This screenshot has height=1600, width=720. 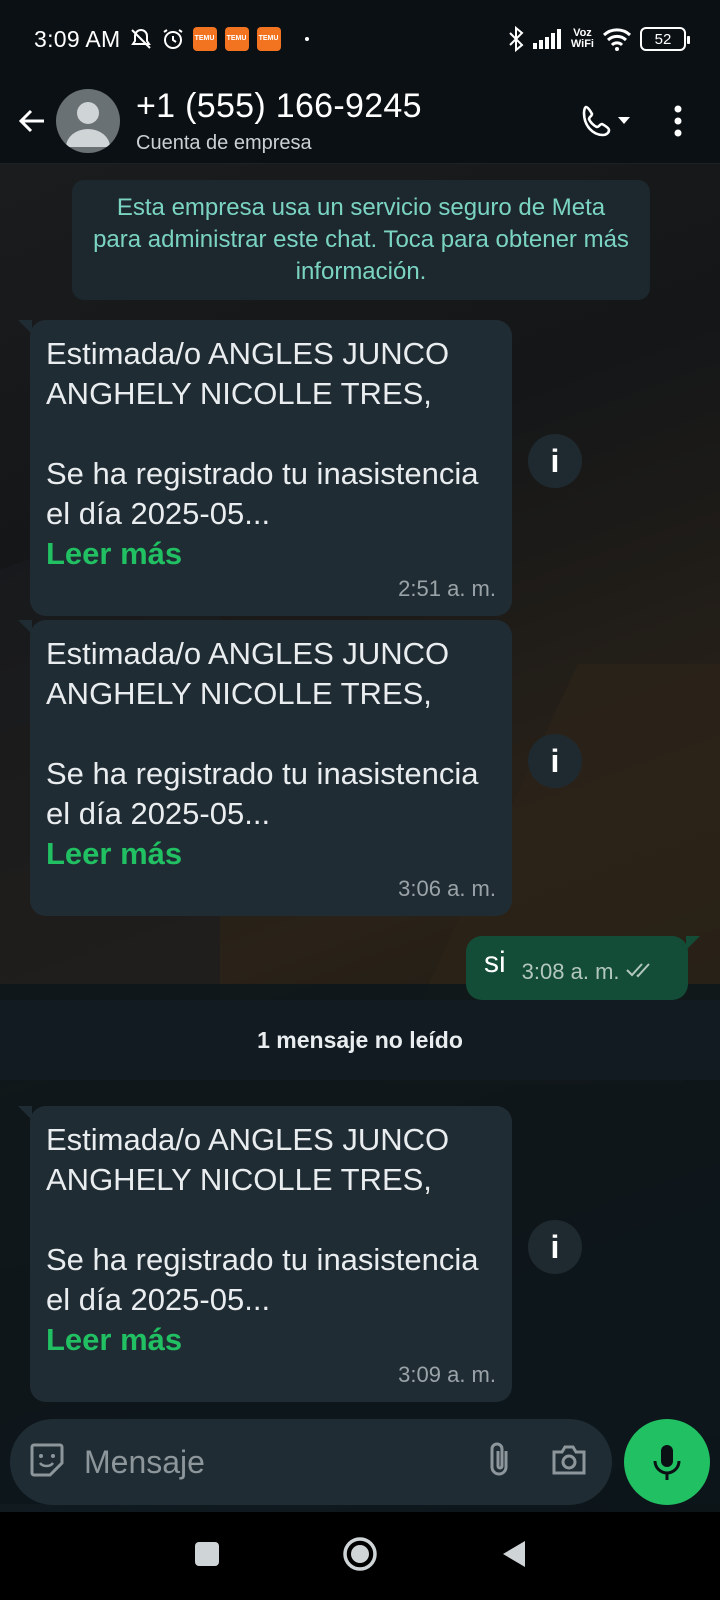 I want to click on avatar, so click(x=88, y=120).